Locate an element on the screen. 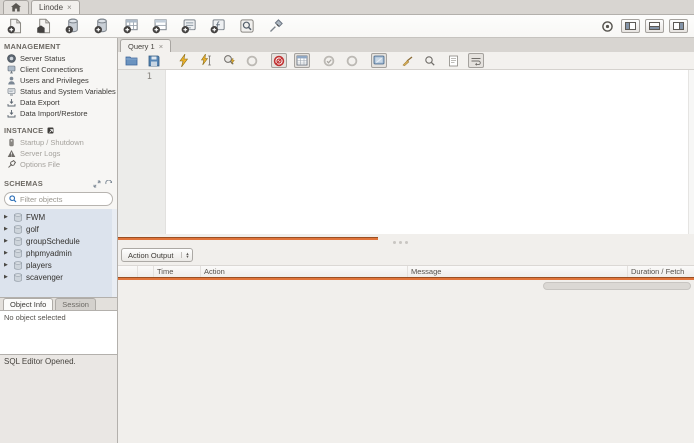  horizontal-scrollbar is located at coordinates (617, 285).